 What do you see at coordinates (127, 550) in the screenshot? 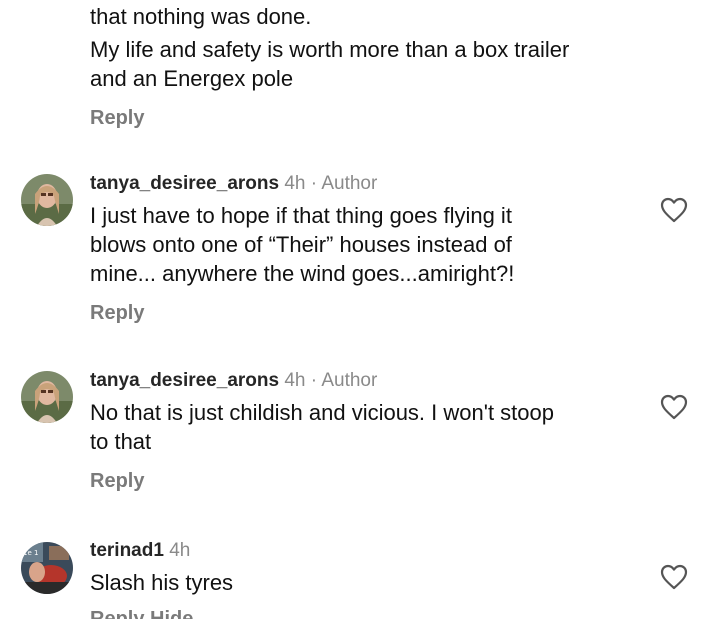
I see `username: terinad1` at bounding box center [127, 550].